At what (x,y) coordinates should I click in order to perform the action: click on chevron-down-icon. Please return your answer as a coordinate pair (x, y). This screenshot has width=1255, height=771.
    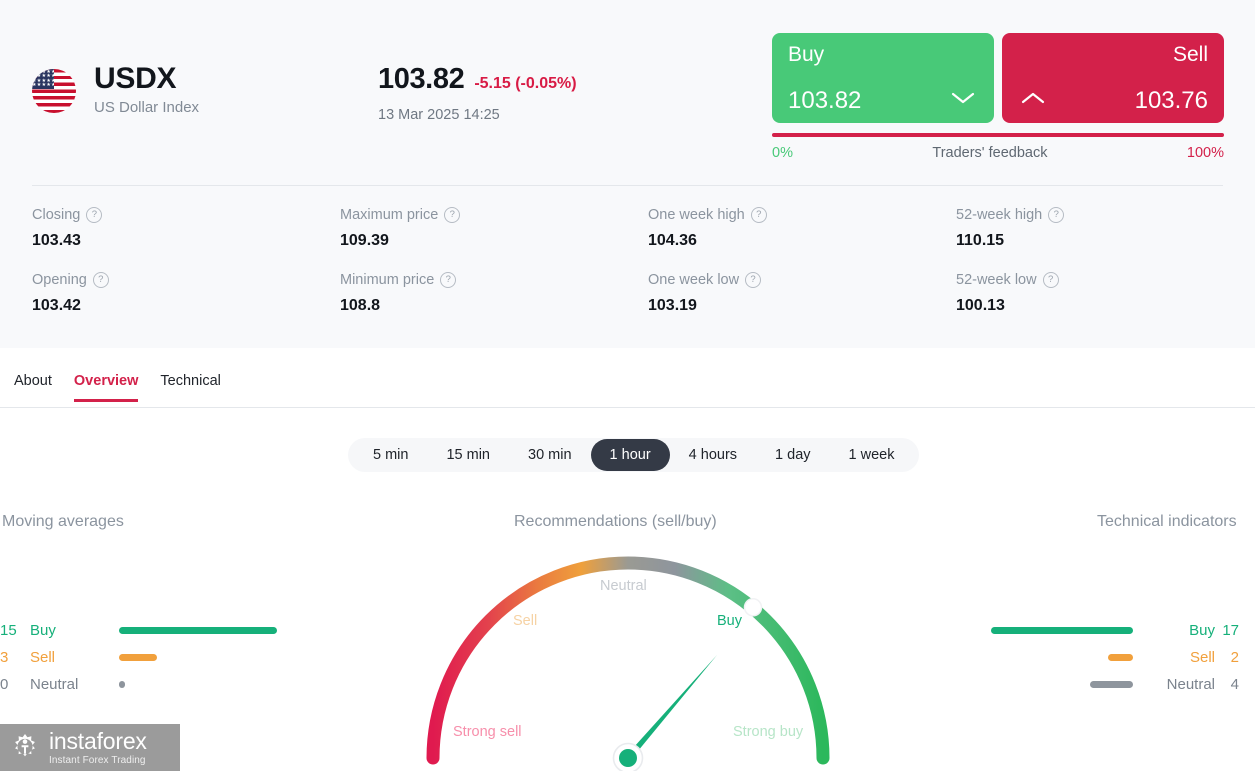
    Looking at the image, I should click on (963, 98).